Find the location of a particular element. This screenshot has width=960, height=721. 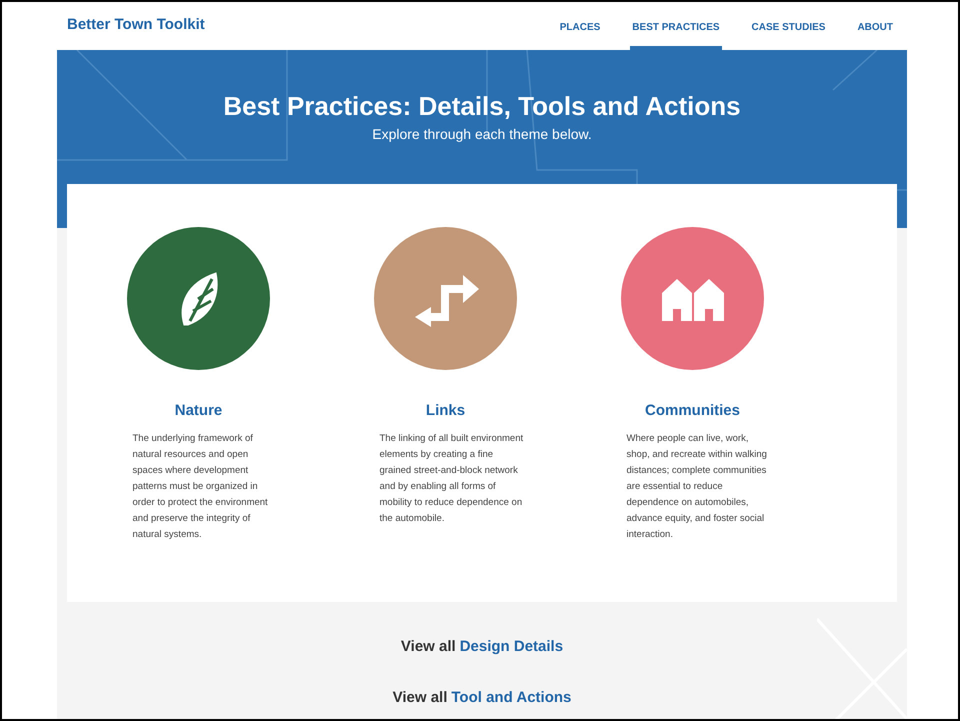

theme-title: Links is located at coordinates (446, 411).